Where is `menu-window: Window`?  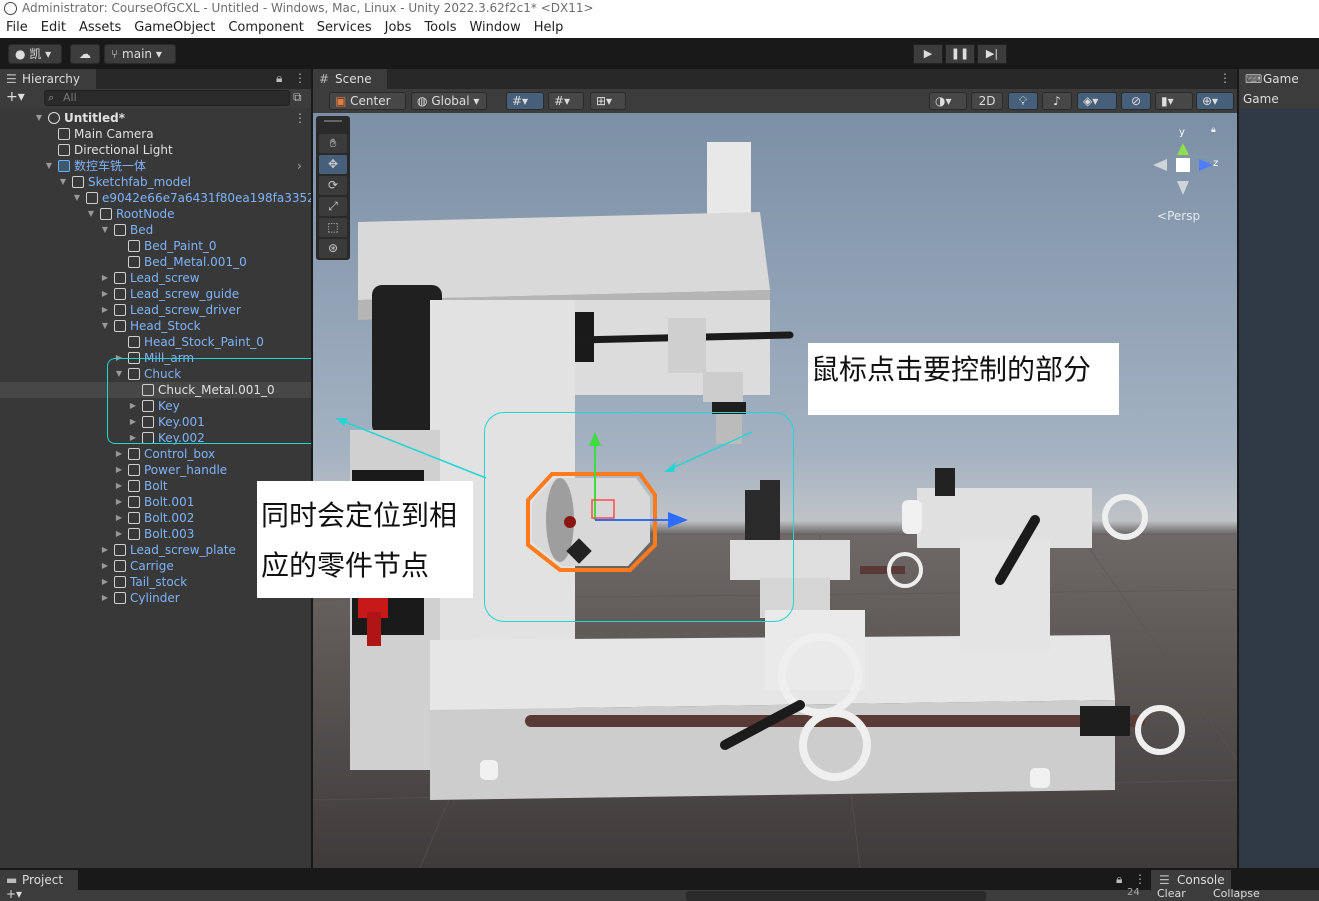
menu-window: Window is located at coordinates (494, 28).